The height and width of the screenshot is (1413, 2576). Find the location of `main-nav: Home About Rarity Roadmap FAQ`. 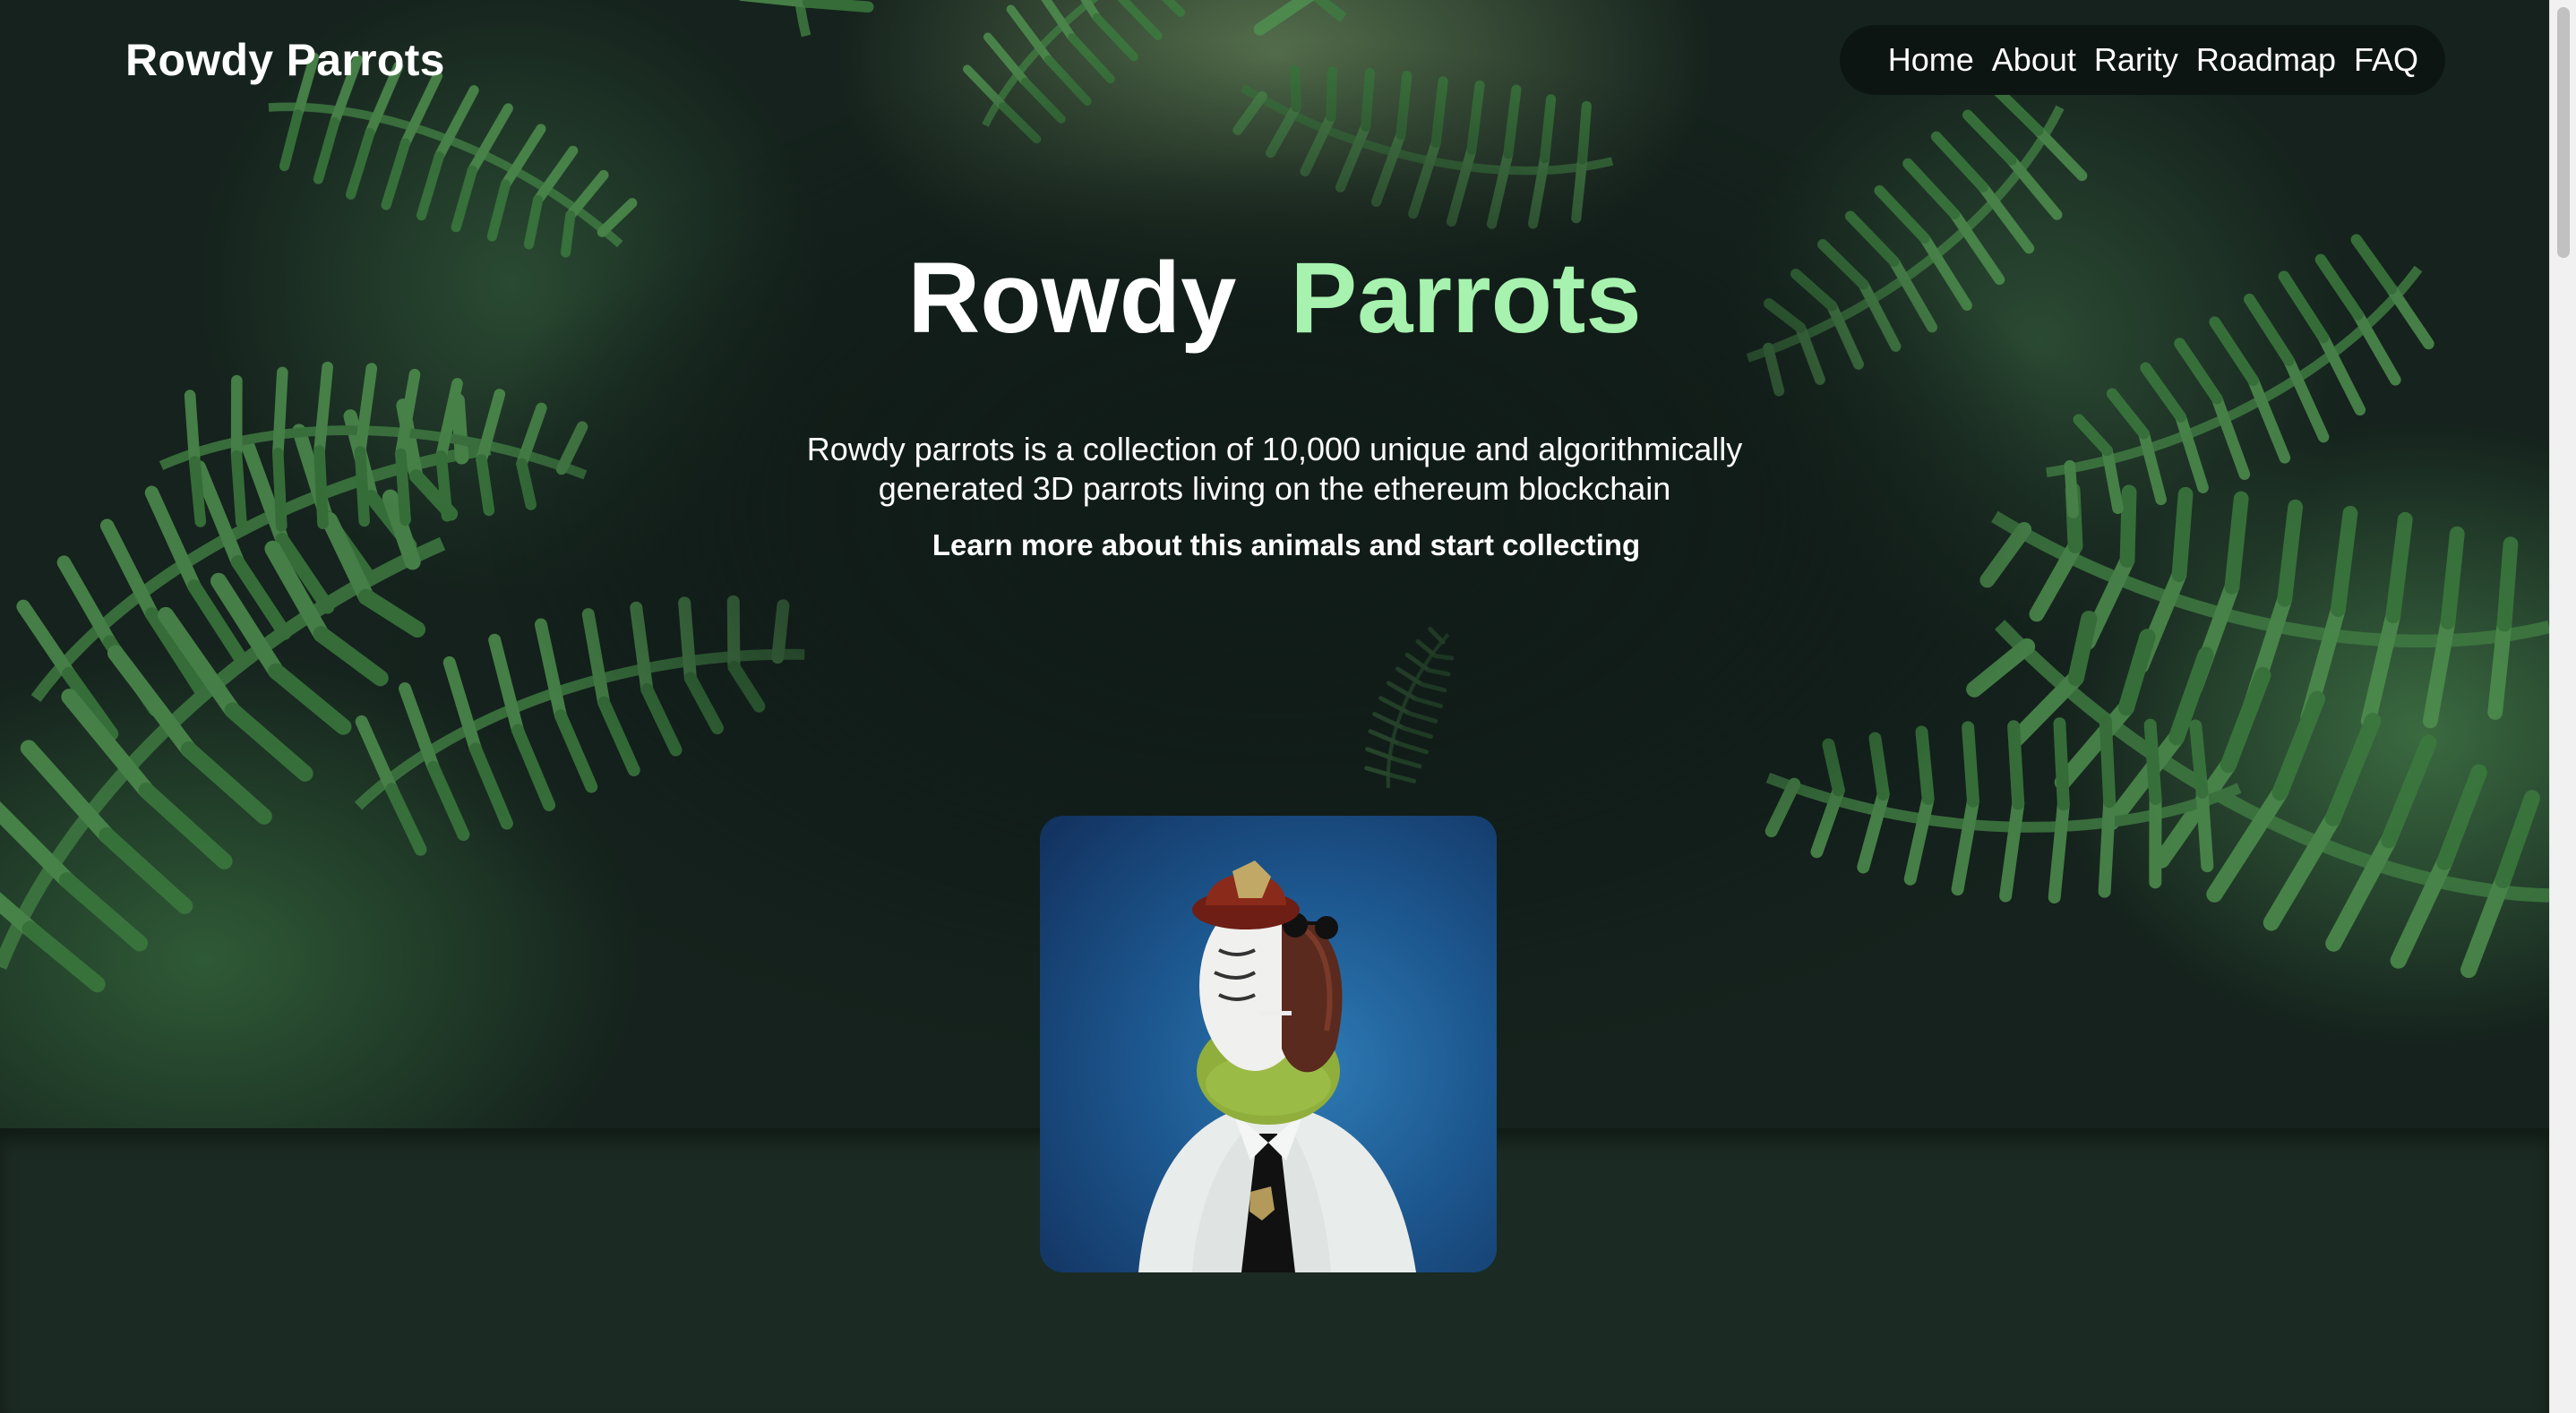

main-nav: Home About Rarity Roadmap FAQ is located at coordinates (2142, 60).